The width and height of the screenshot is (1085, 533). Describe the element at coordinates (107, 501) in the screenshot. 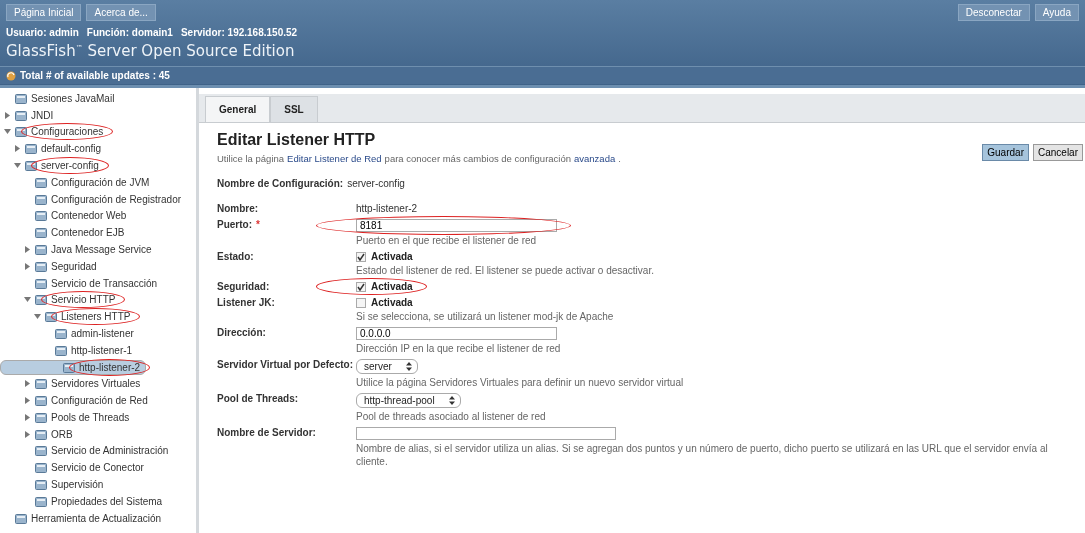

I see `tree-item: Propiedades del Sistema` at that location.